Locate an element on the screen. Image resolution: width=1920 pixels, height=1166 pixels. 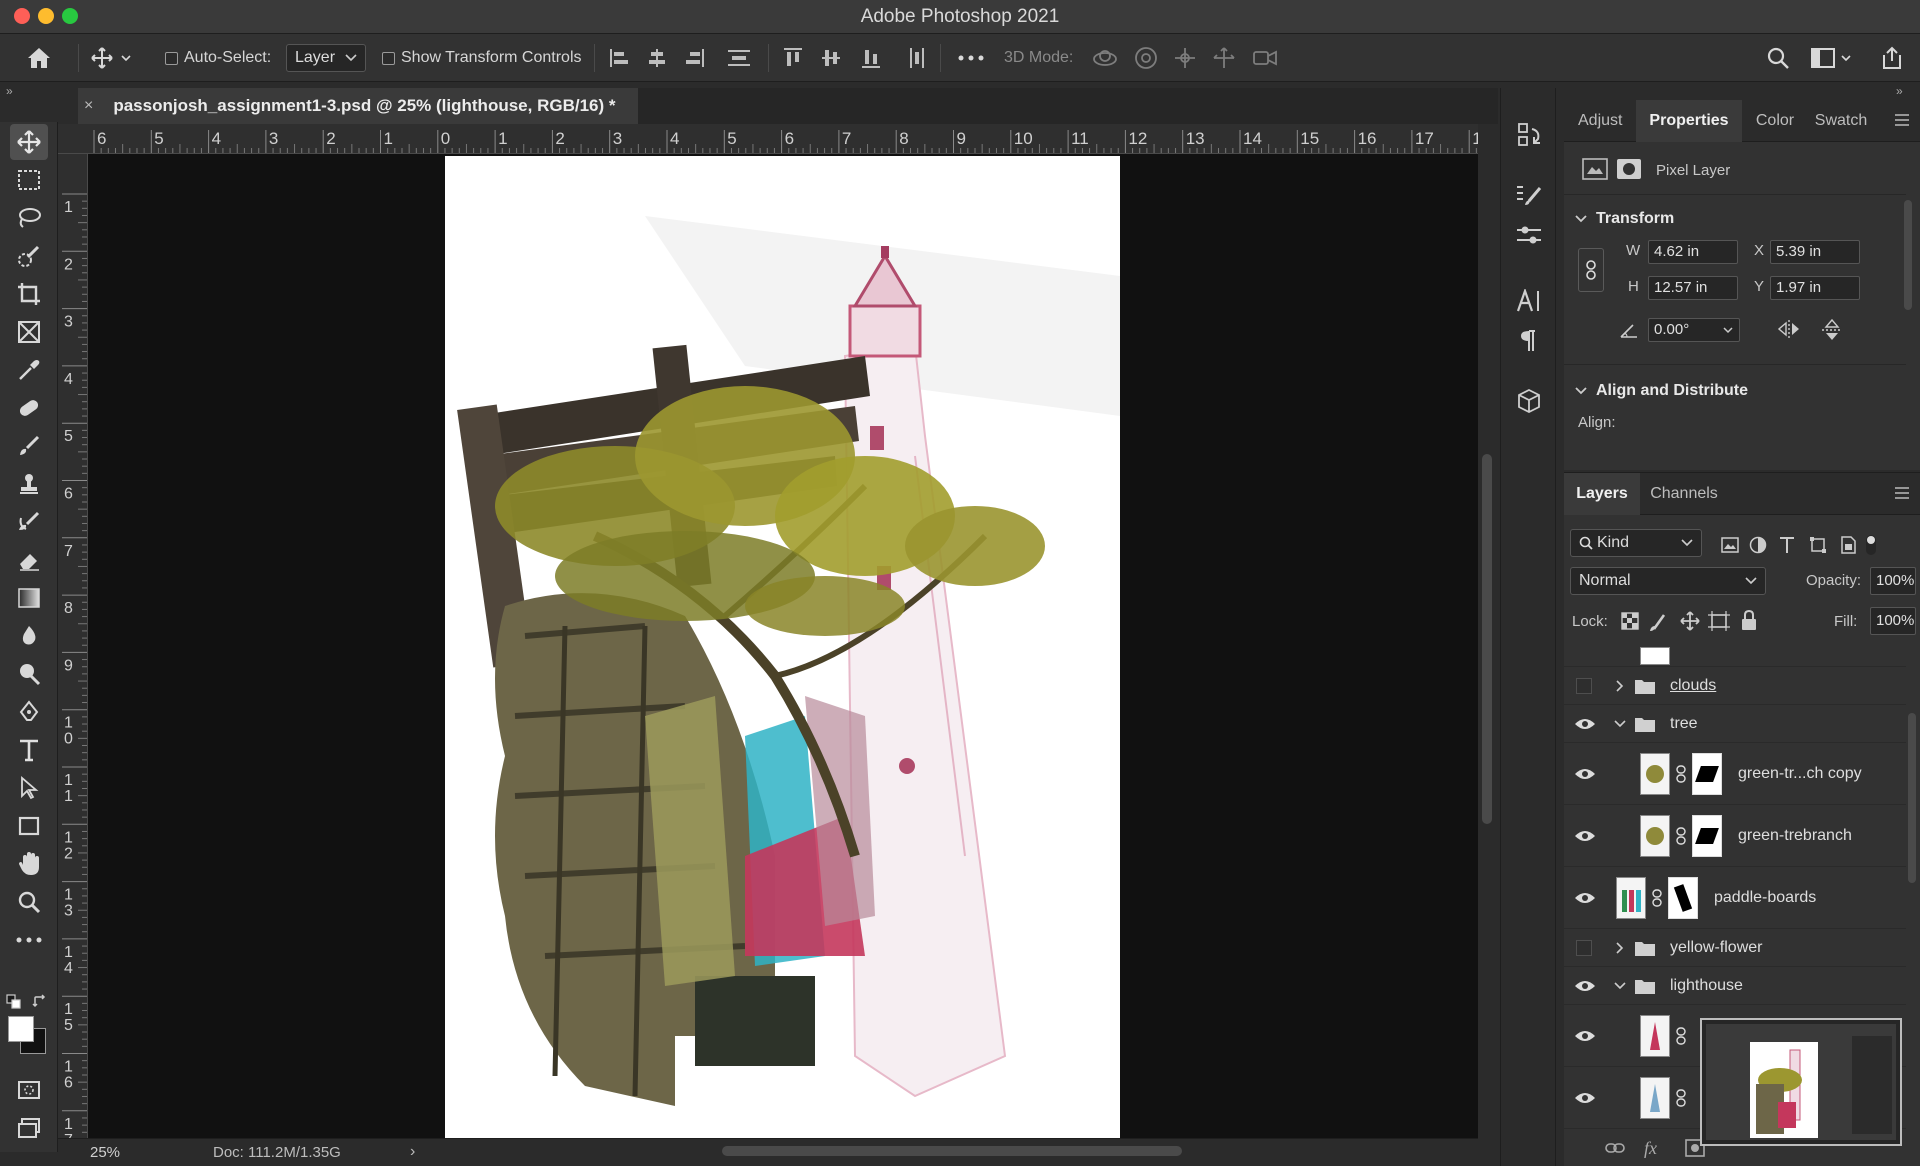
tab-layers: Layers is located at coordinates (1602, 494).